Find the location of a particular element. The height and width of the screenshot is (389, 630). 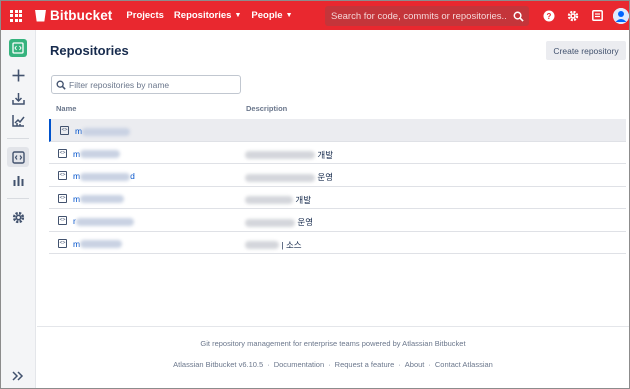

column-header-description: Description is located at coordinates (267, 108).